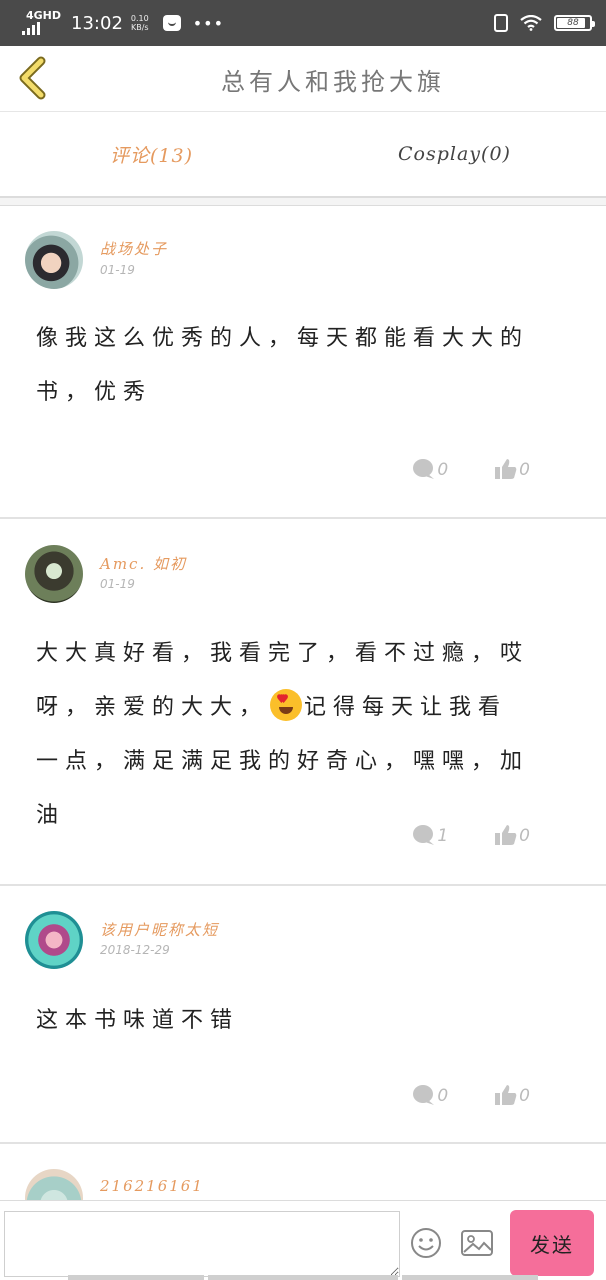 The image size is (606, 1280). I want to click on comment-date: 2018-12-29, so click(135, 950).